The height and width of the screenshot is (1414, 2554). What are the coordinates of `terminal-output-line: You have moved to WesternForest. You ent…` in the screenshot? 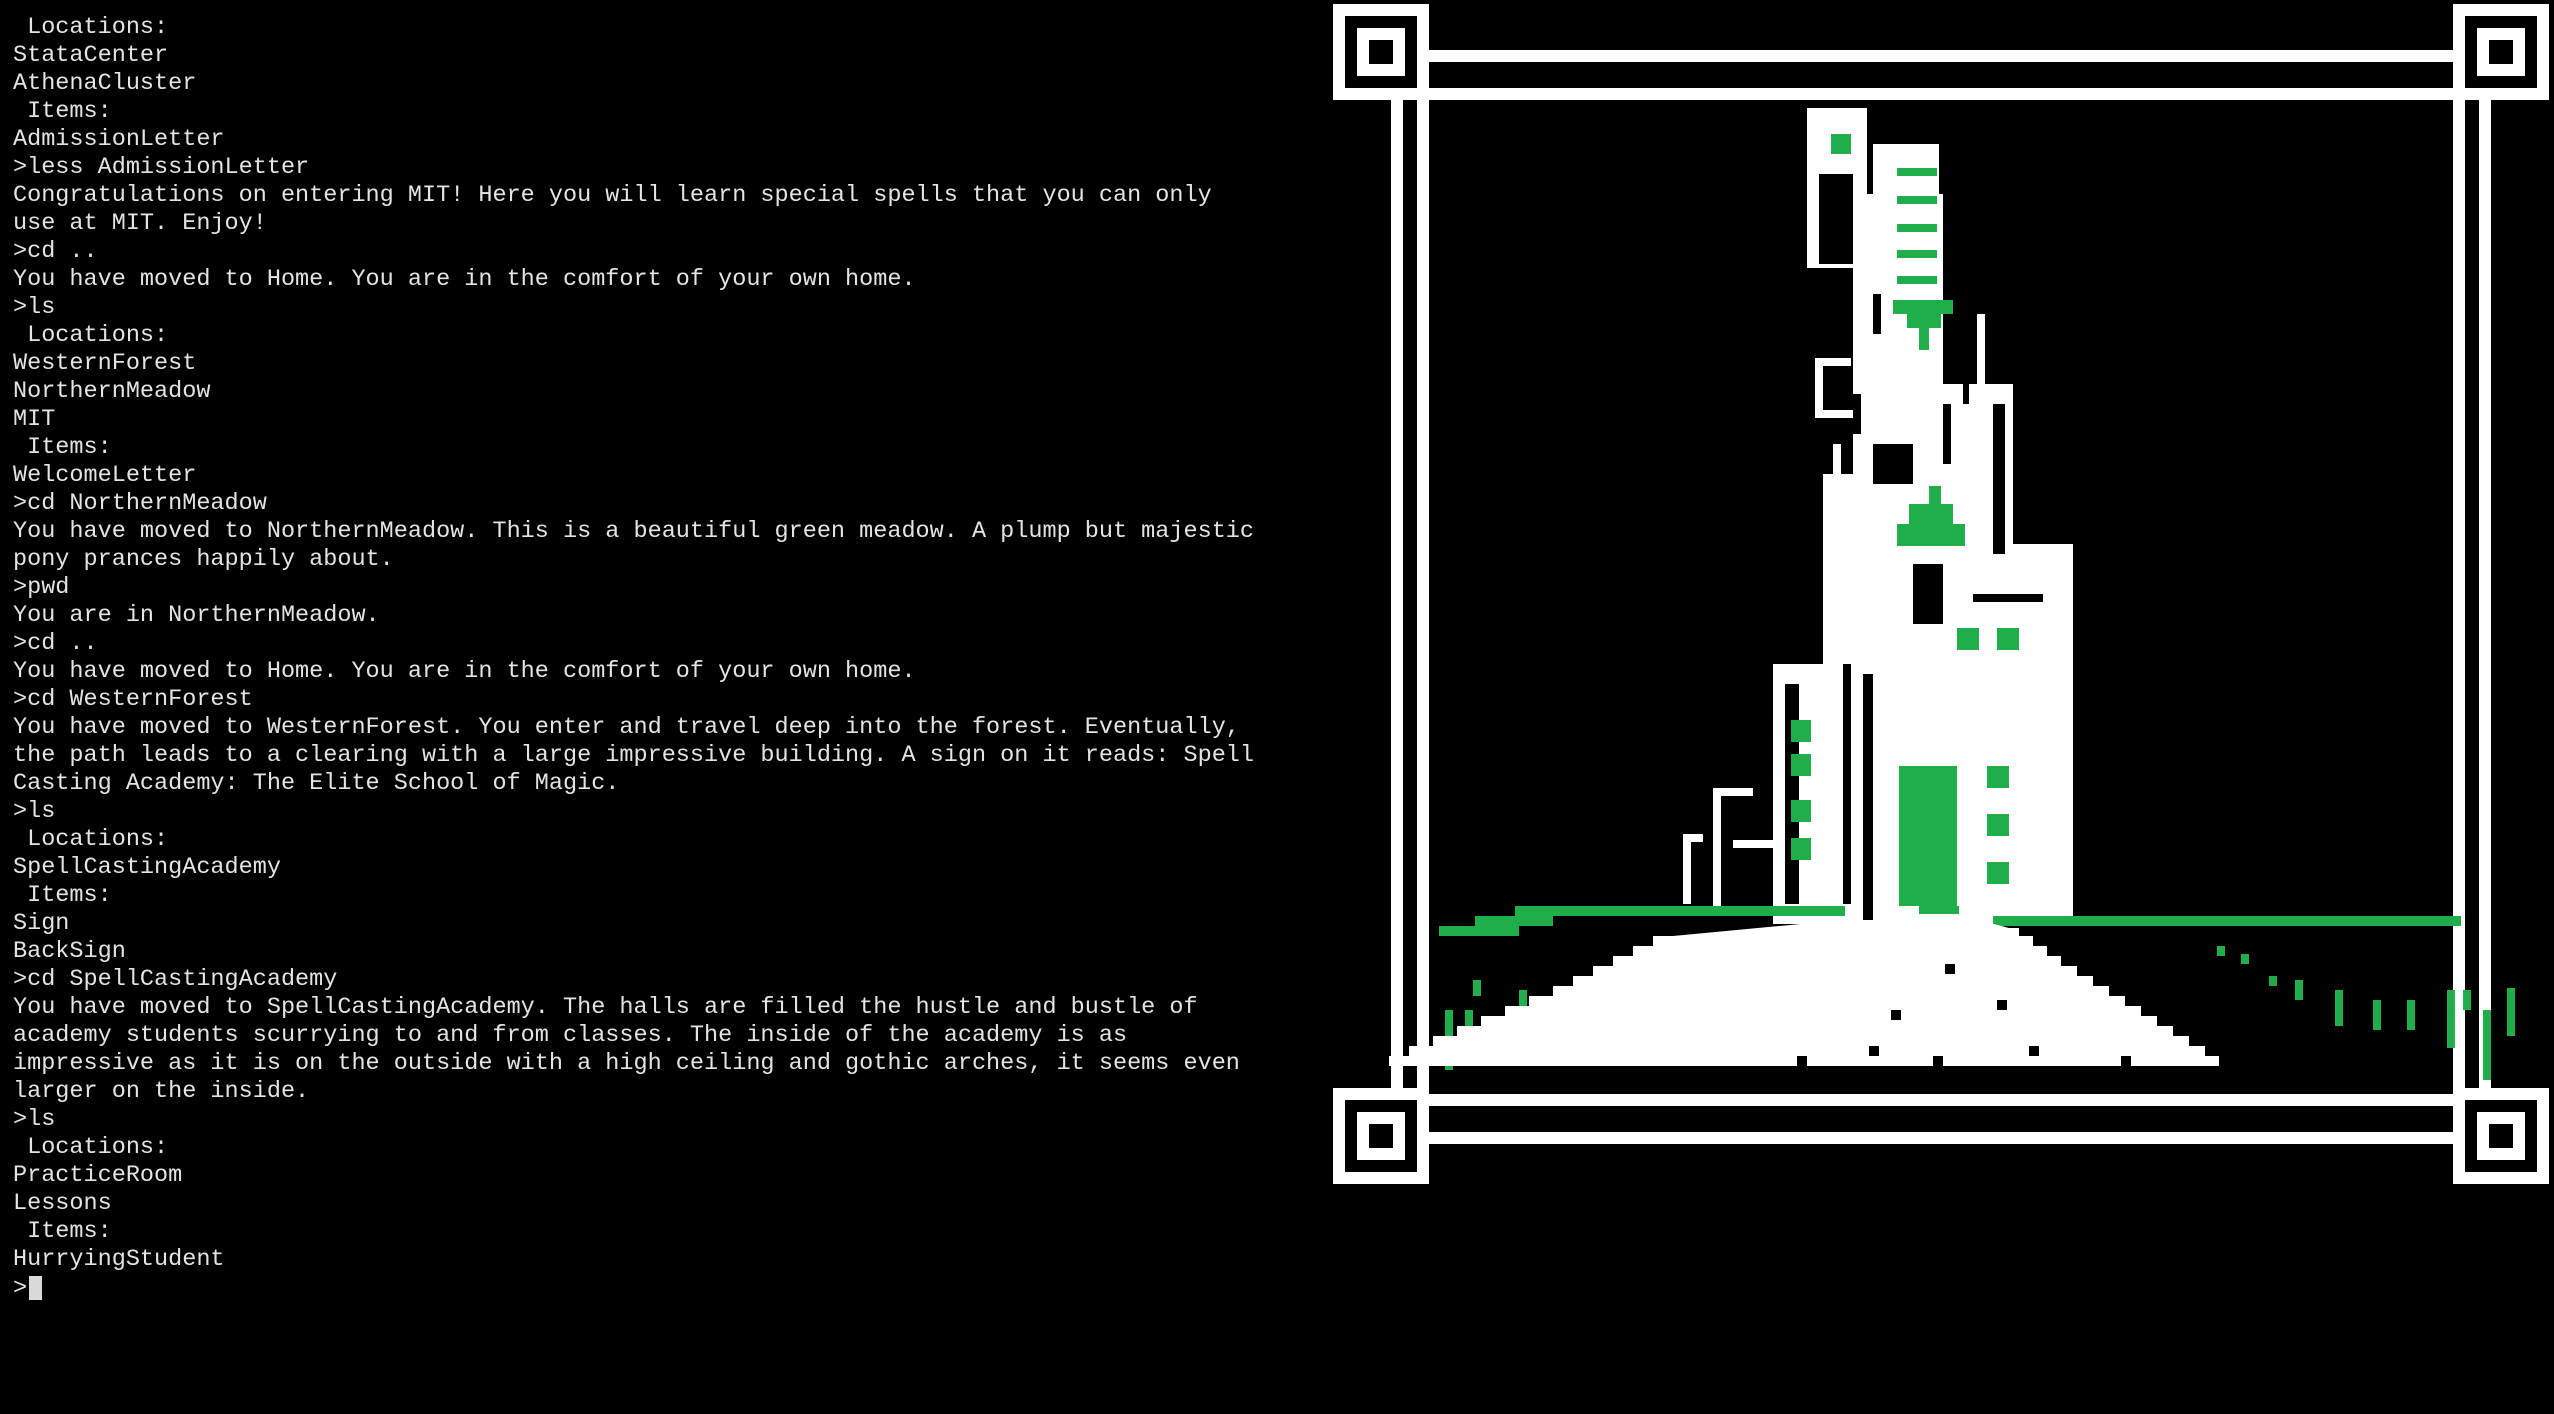 It's located at (626, 727).